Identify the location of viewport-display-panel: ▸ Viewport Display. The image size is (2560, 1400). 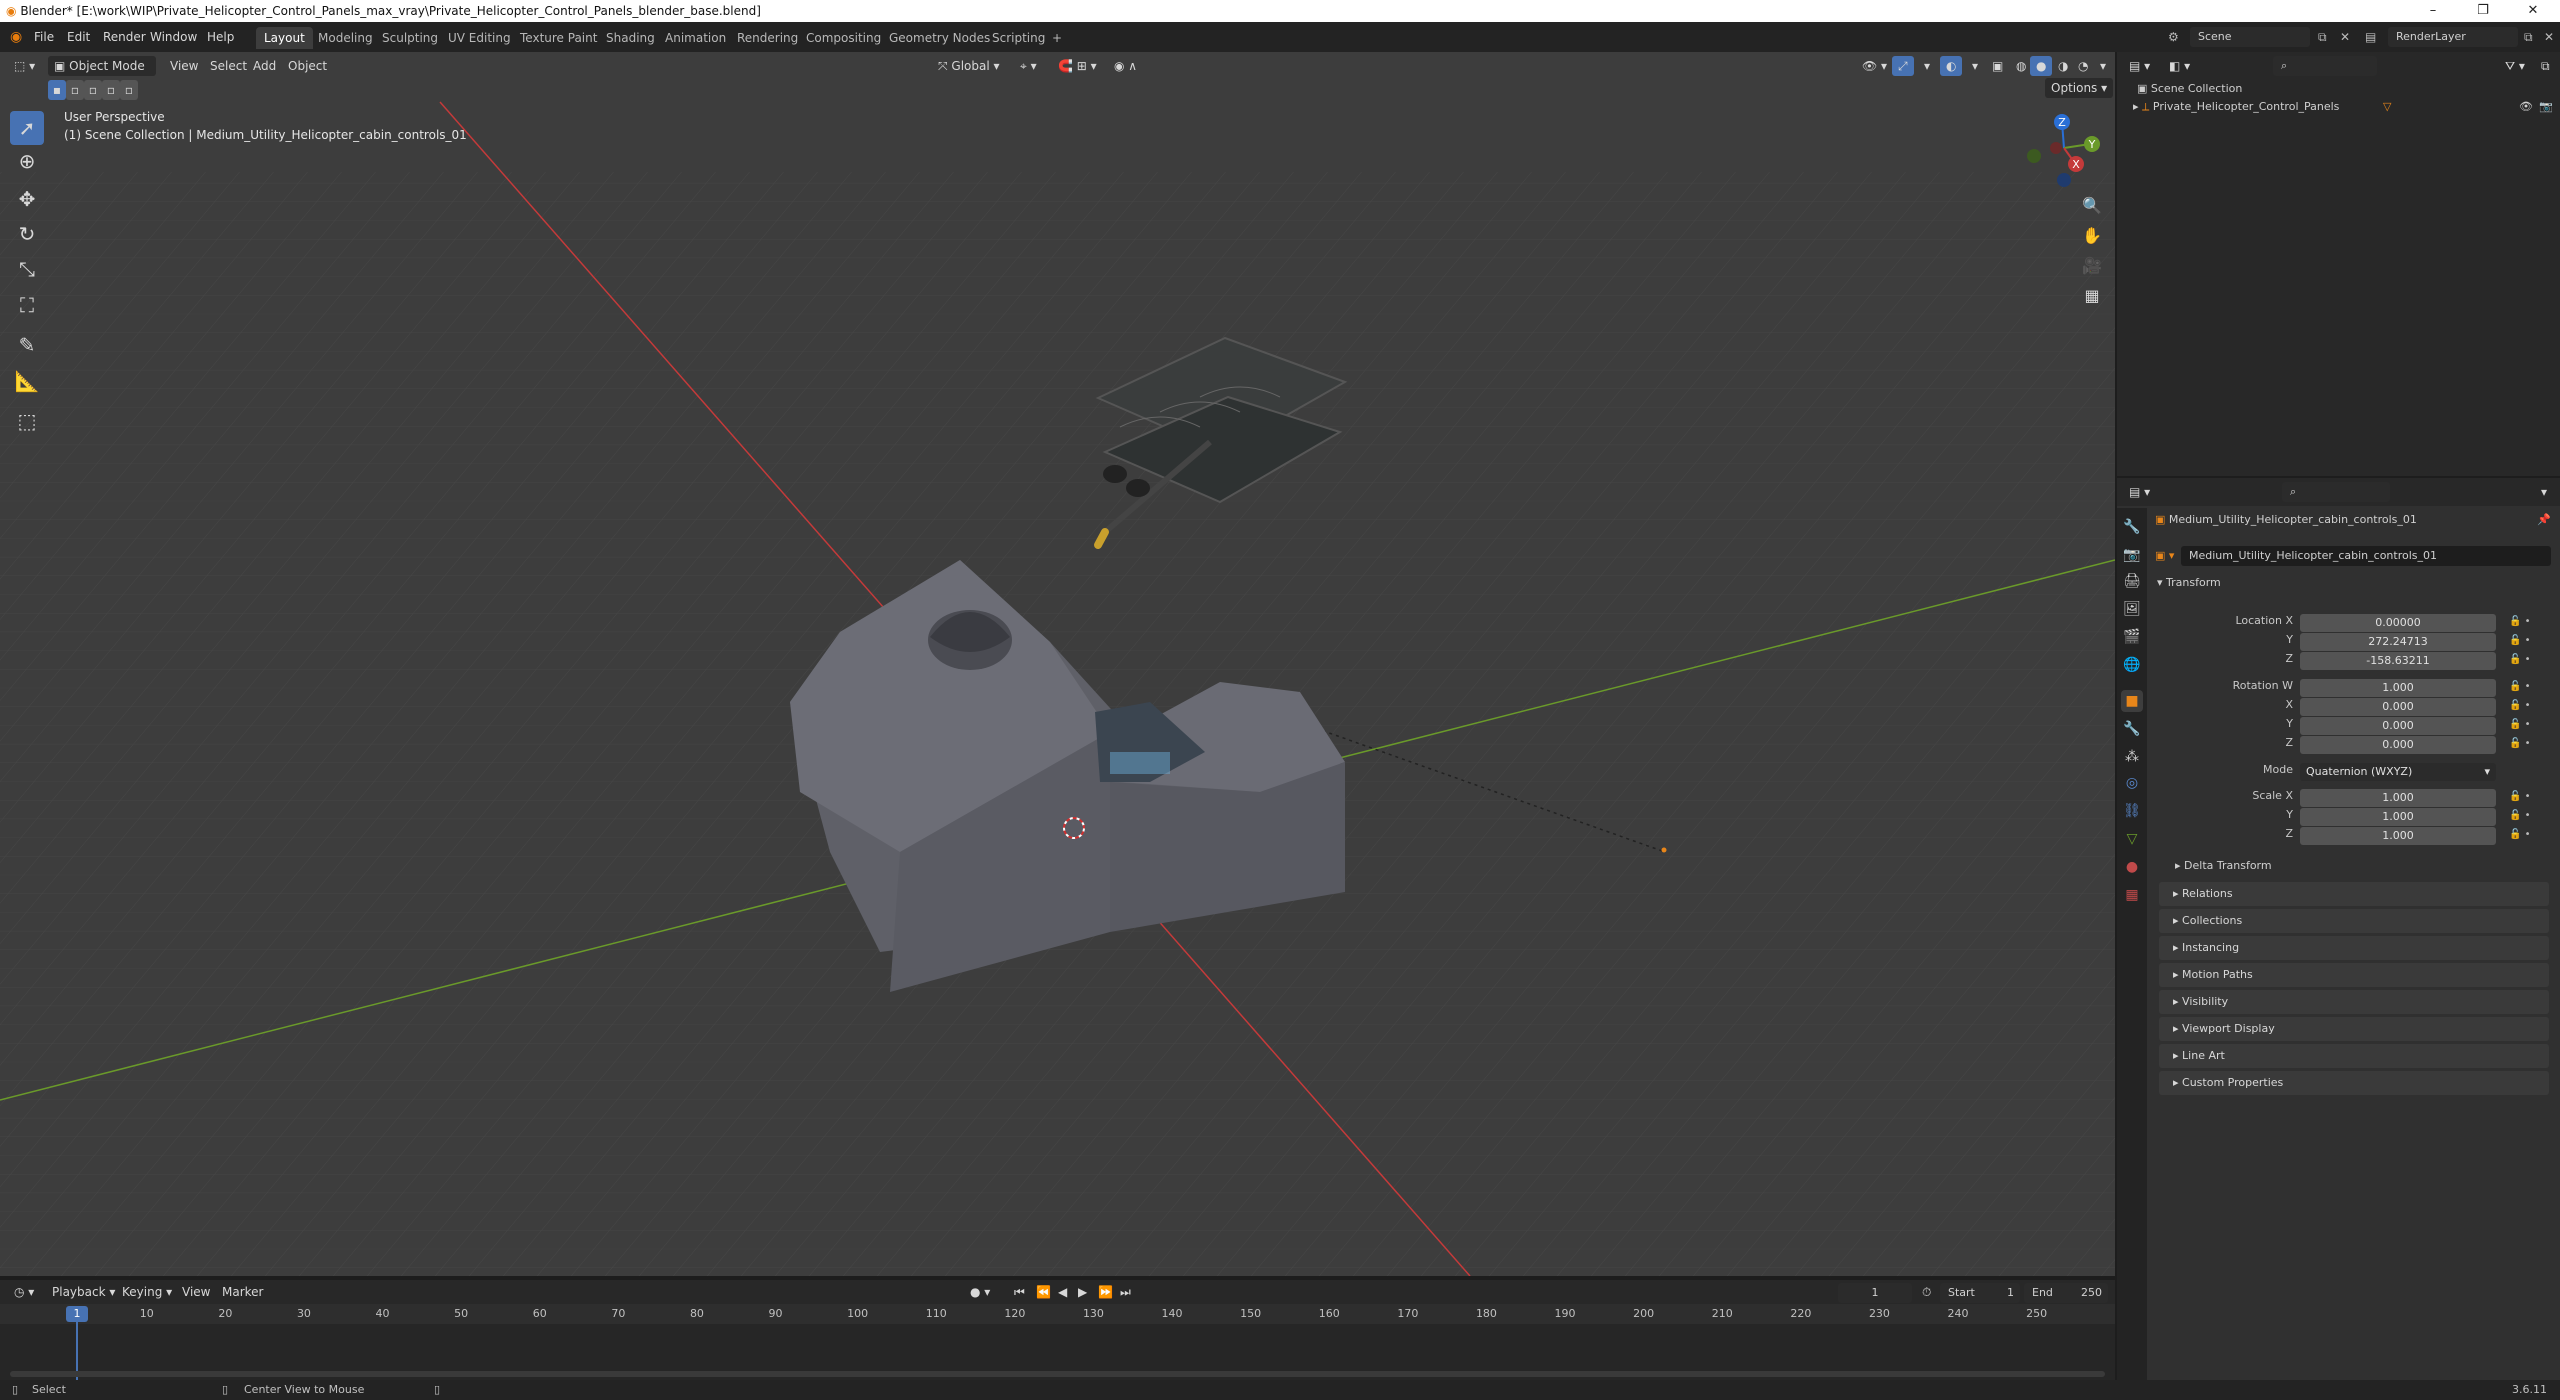
(2354, 1029).